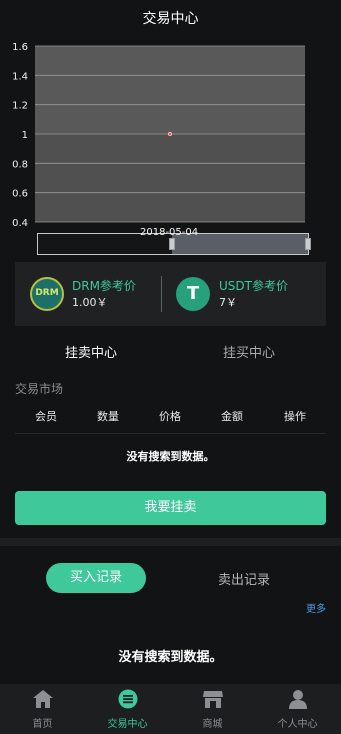  Describe the element at coordinates (170, 19) in the screenshot. I see `page-title: 交易中心` at that location.